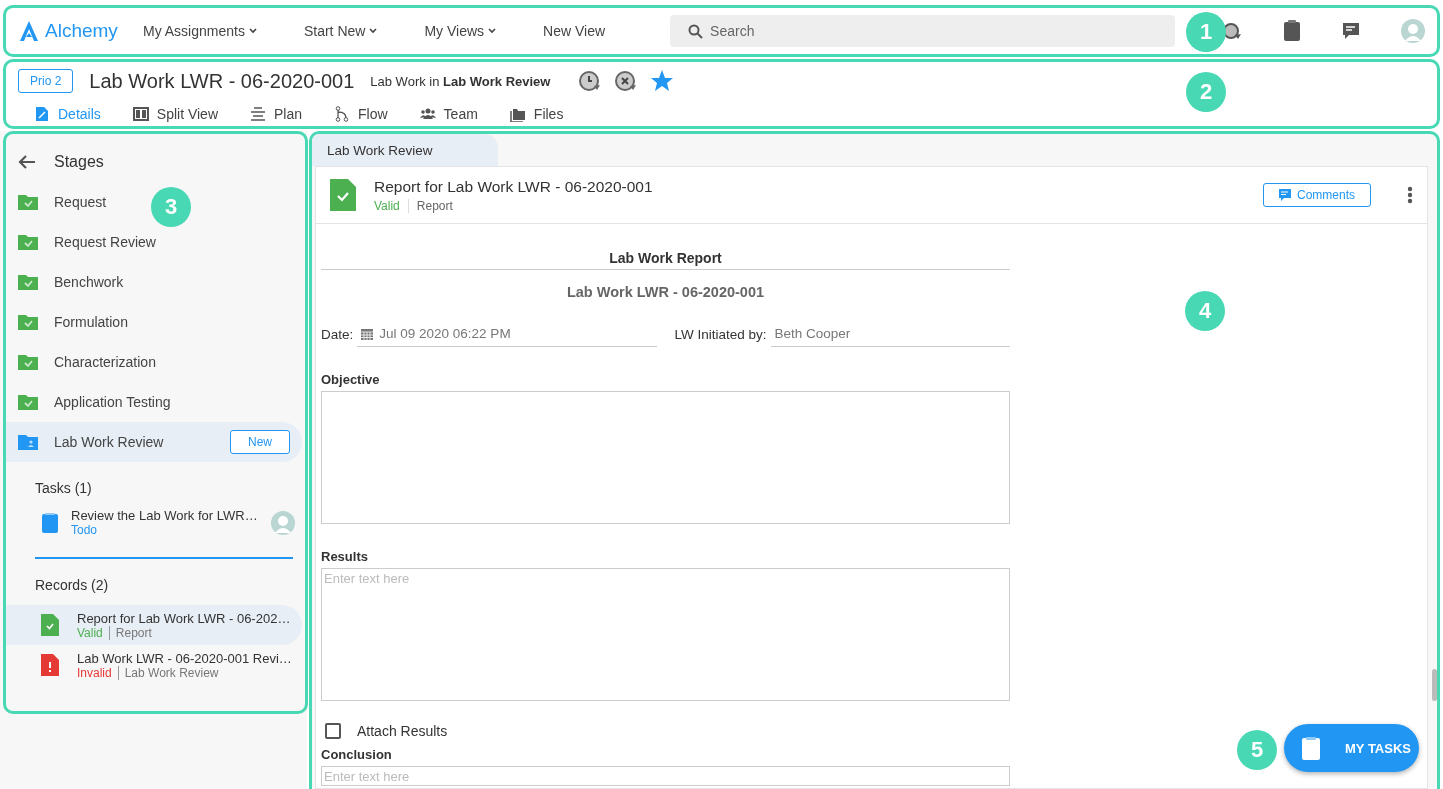 This screenshot has width=1443, height=789. I want to click on priority-badge: Prio 2, so click(46, 81).